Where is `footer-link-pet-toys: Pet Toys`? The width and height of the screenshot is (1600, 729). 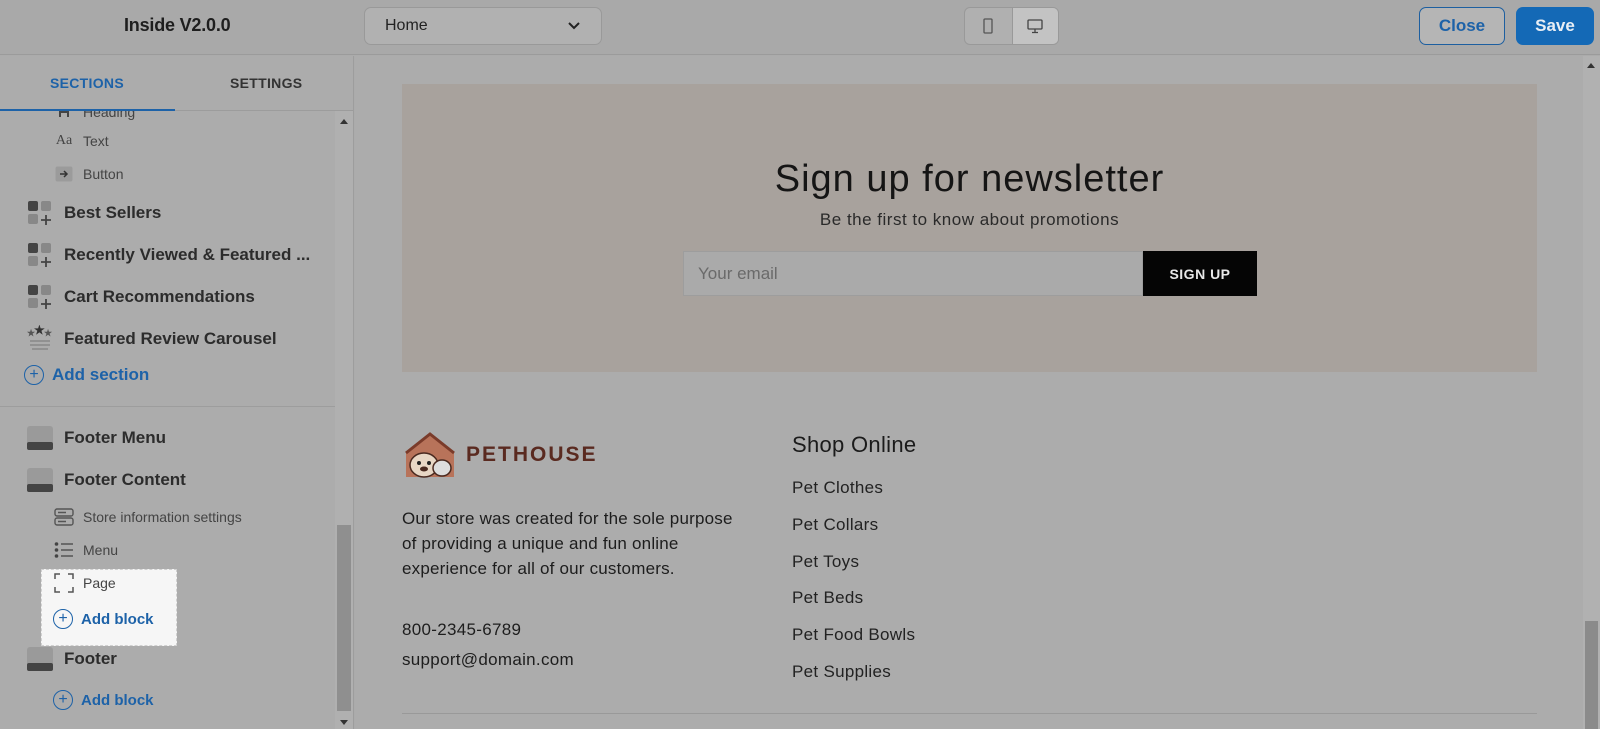
footer-link-pet-toys: Pet Toys is located at coordinates (825, 562).